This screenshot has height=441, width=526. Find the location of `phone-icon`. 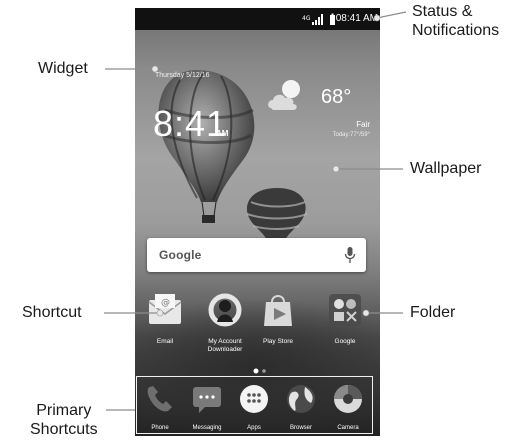

phone-icon is located at coordinates (159, 399).